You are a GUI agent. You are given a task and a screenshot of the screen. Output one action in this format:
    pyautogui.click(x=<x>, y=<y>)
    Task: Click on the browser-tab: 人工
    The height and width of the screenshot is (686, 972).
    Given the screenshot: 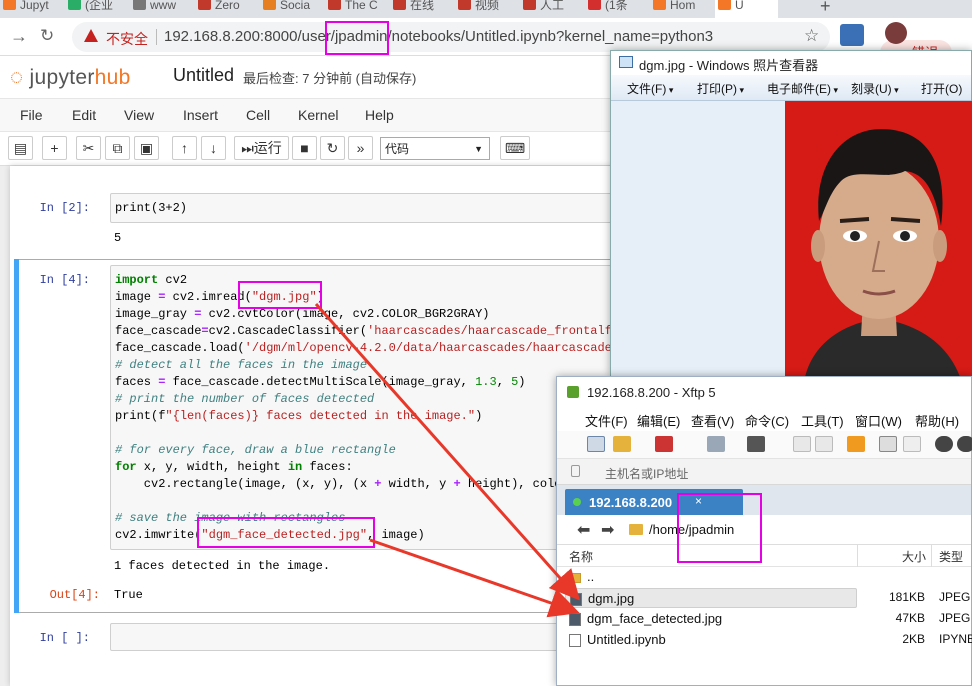 What is the action you would take?
    pyautogui.click(x=551, y=9)
    